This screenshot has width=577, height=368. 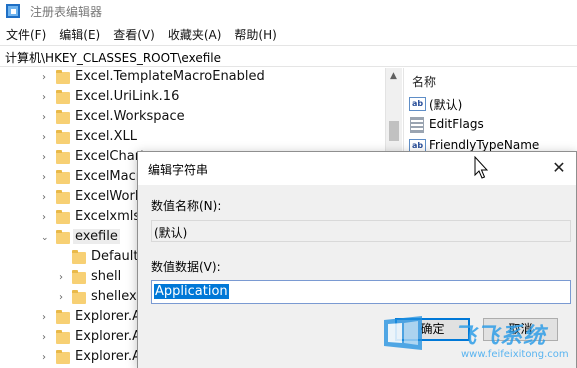 I want to click on tree-item-label: shell, so click(x=106, y=276).